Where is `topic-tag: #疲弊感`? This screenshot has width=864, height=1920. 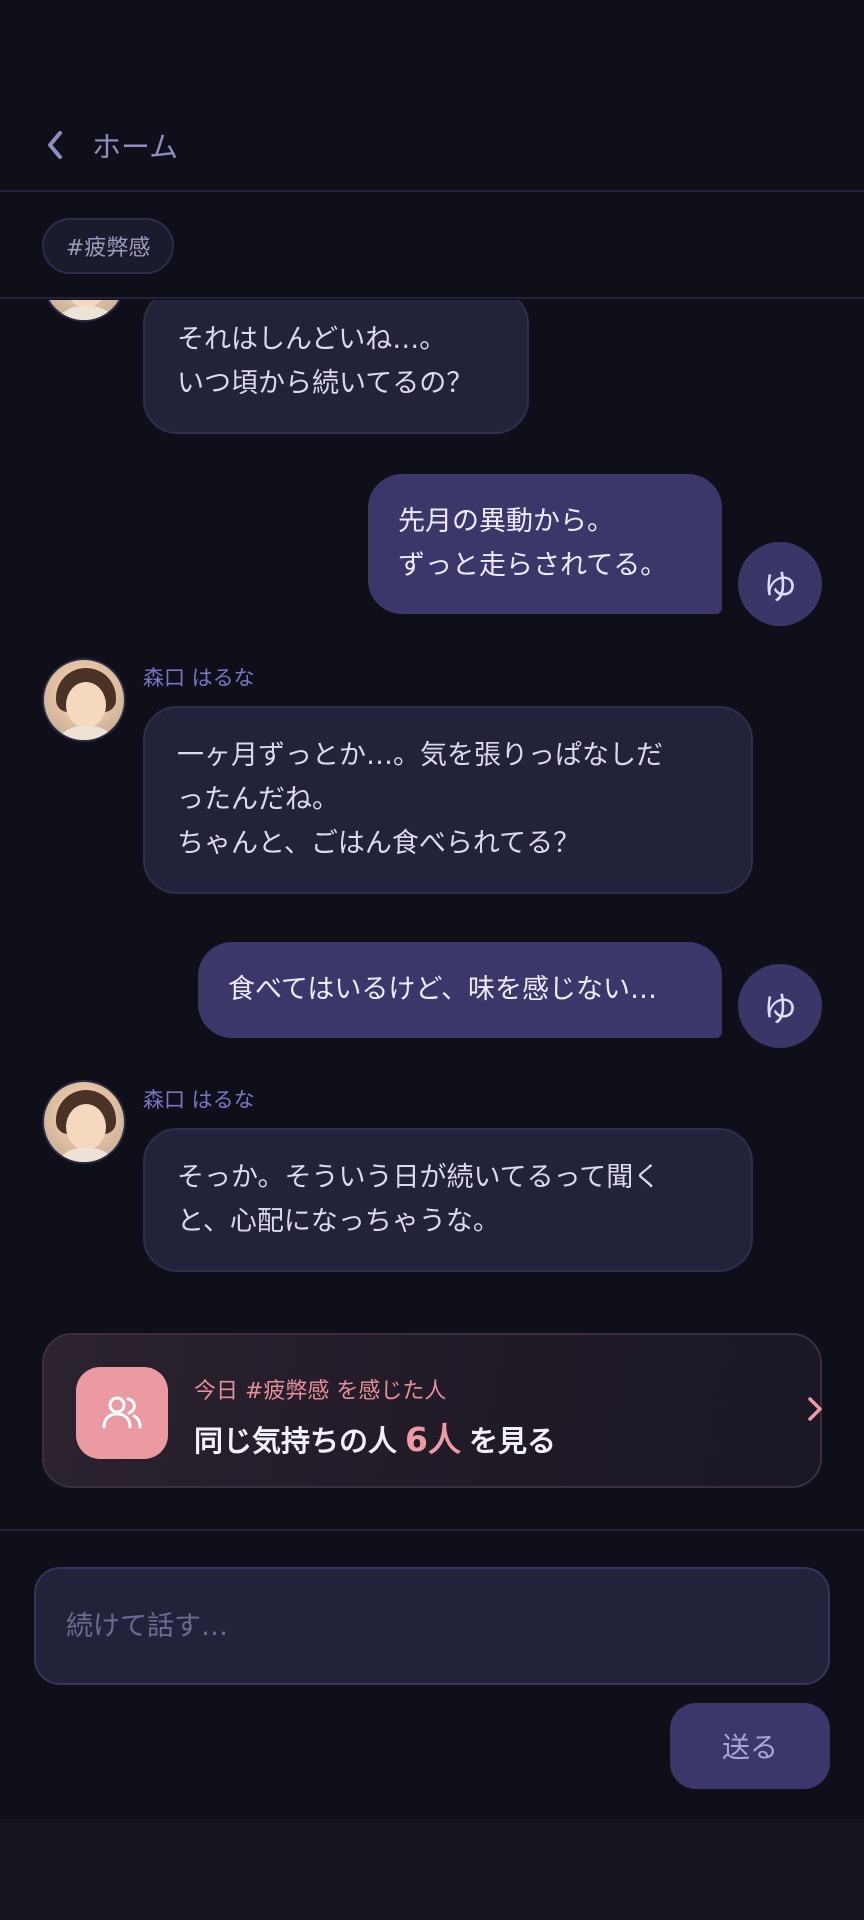 topic-tag: #疲弊感 is located at coordinates (108, 246).